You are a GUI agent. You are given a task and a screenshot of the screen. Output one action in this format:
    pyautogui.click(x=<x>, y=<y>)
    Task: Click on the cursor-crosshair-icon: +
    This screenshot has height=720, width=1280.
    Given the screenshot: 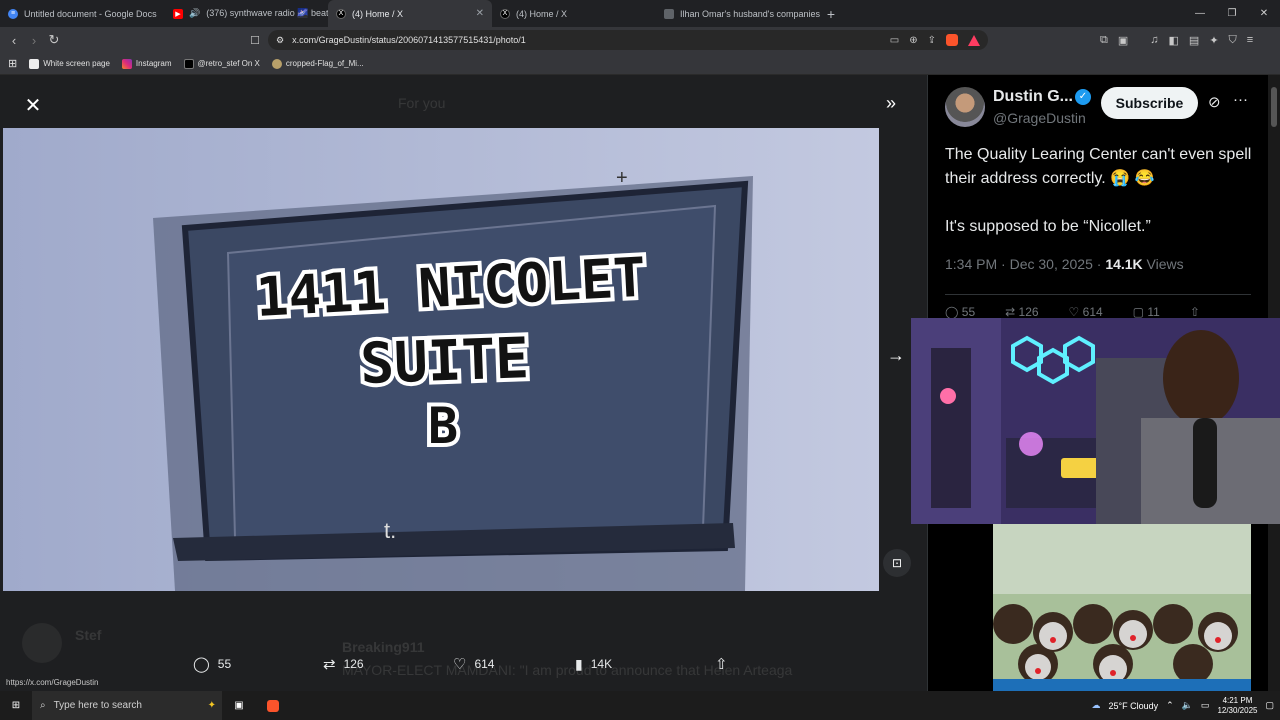 What is the action you would take?
    pyautogui.click(x=622, y=178)
    